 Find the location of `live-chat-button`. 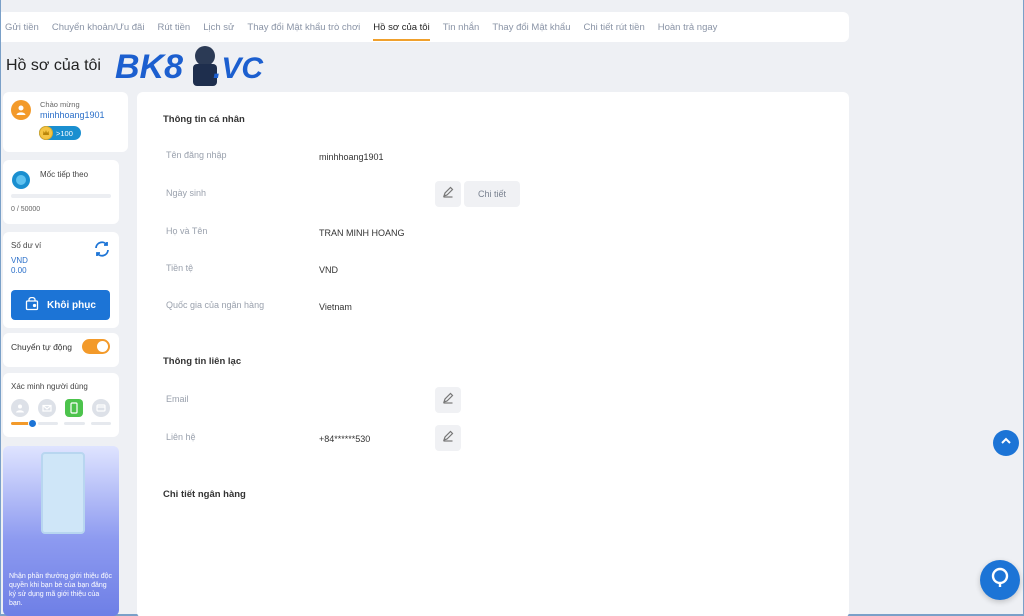

live-chat-button is located at coordinates (1000, 580).